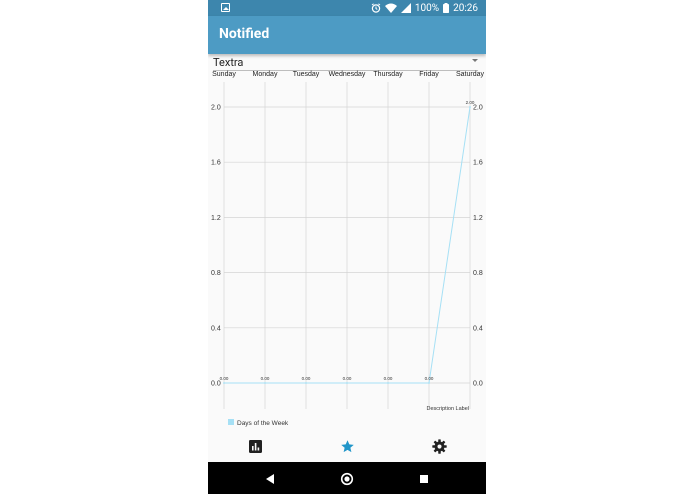 The image size is (695, 494). What do you see at coordinates (478, 218) in the screenshot?
I see `y-tick-label-right: 1.2` at bounding box center [478, 218].